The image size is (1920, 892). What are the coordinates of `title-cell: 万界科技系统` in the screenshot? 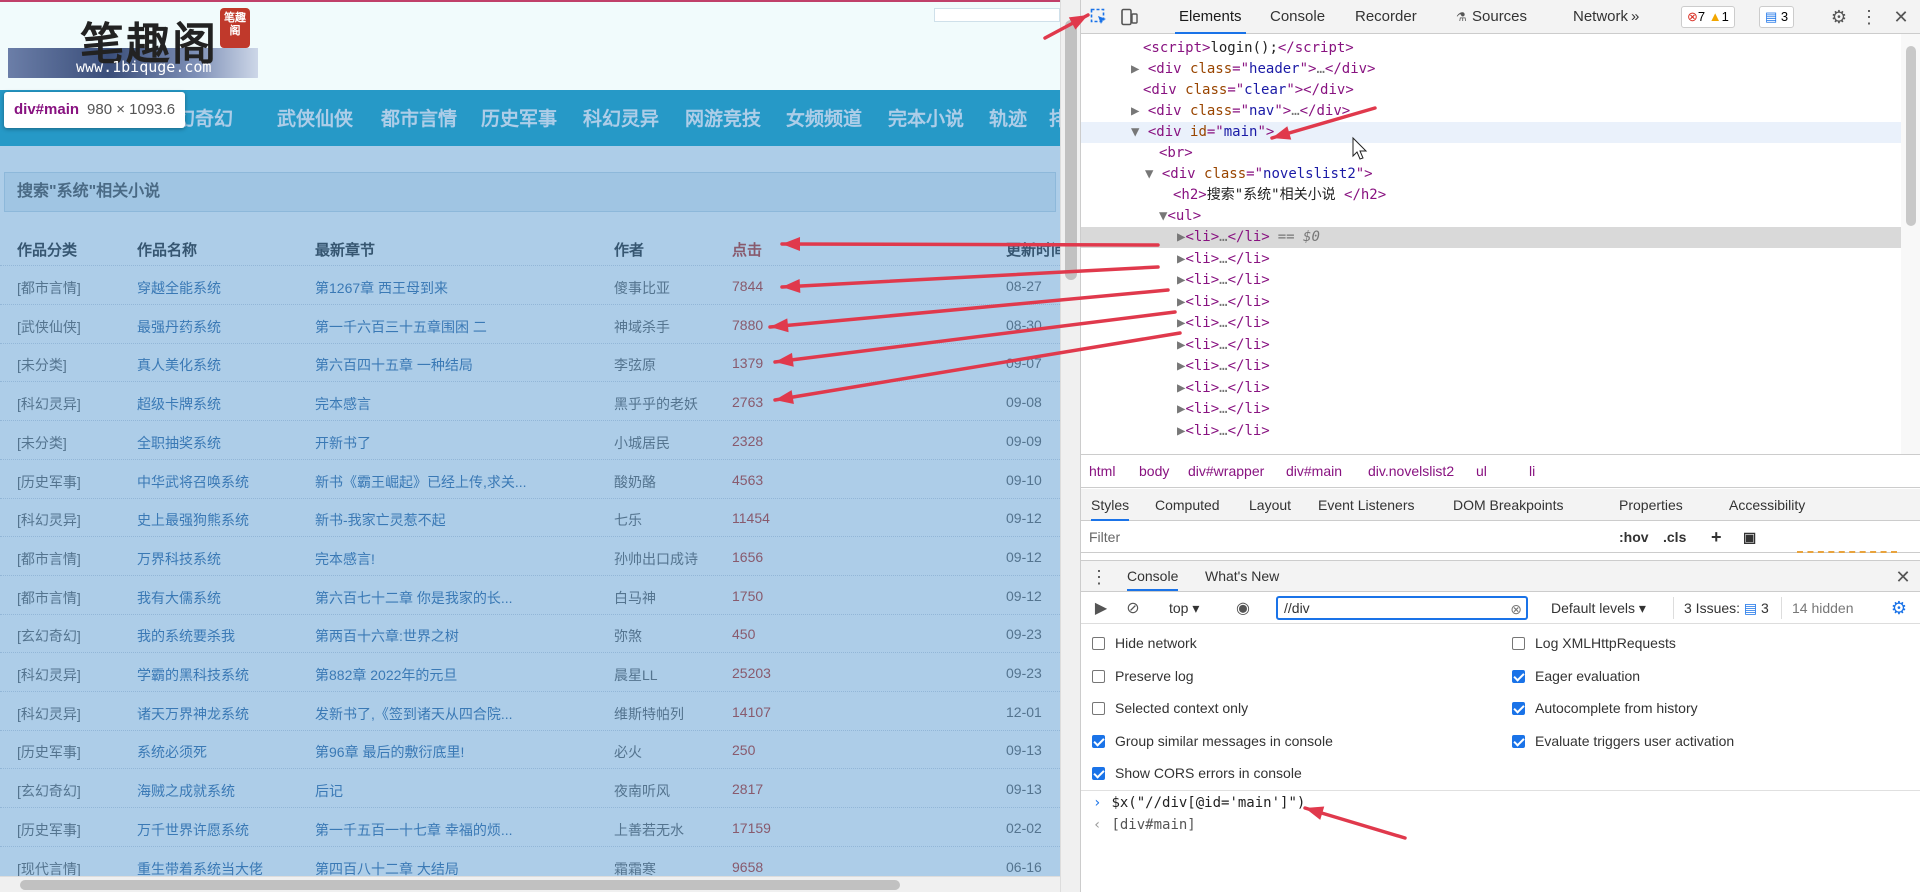 It's located at (179, 559).